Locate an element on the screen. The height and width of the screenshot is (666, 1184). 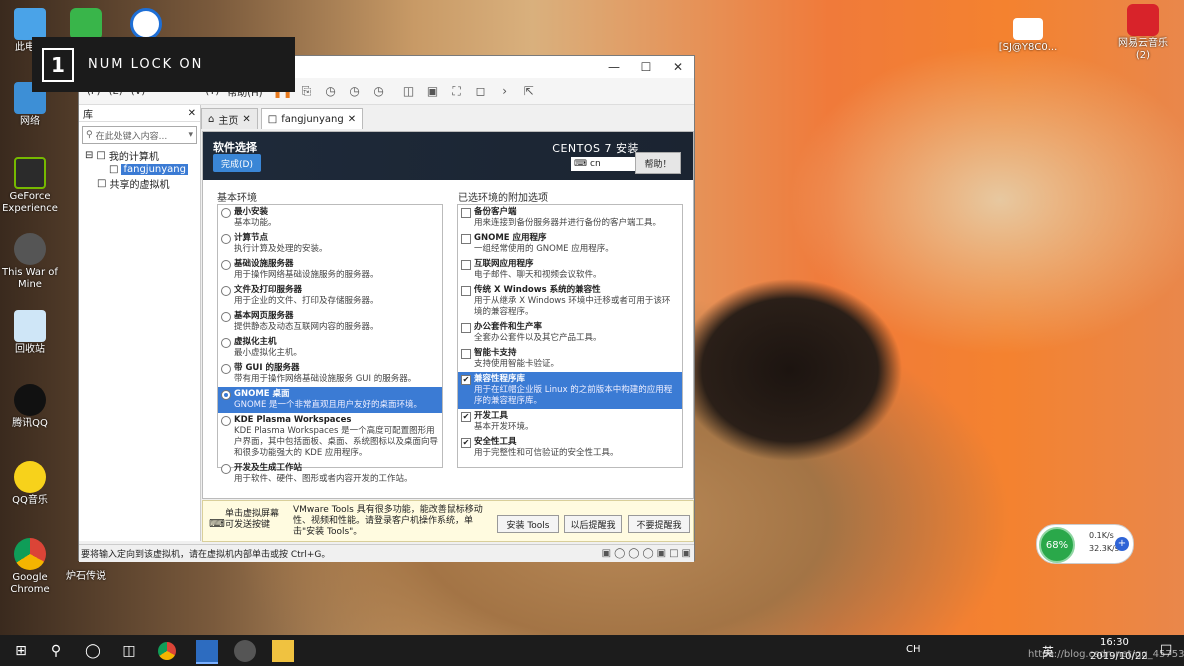
base-env-option: 文件及打印服务器 用于企业的文件、打印及存储服务器。 is located at coordinates (330, 296).